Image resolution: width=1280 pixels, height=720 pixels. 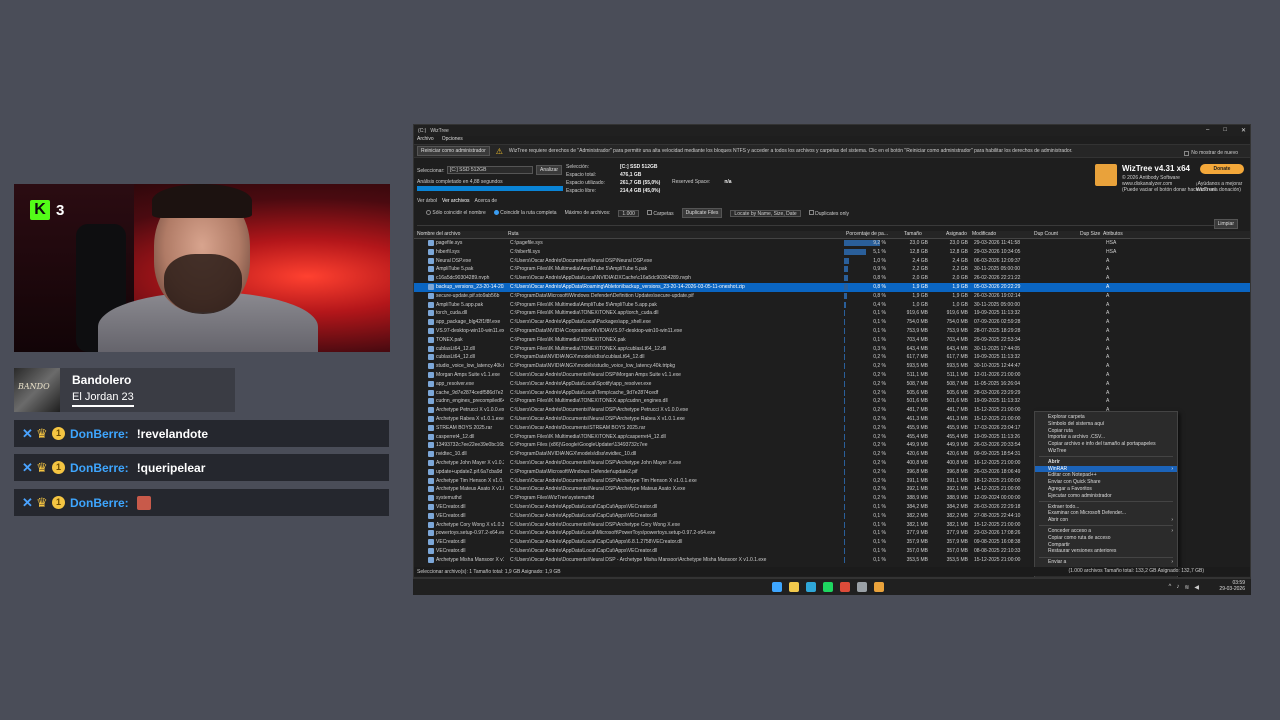 I want to click on context-menu-item: Conceder acceso a ›, so click(x=1106, y=531).